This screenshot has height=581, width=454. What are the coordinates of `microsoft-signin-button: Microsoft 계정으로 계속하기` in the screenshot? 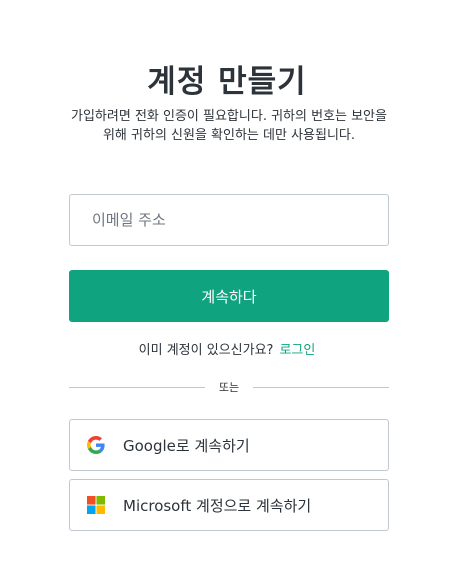 It's located at (229, 505).